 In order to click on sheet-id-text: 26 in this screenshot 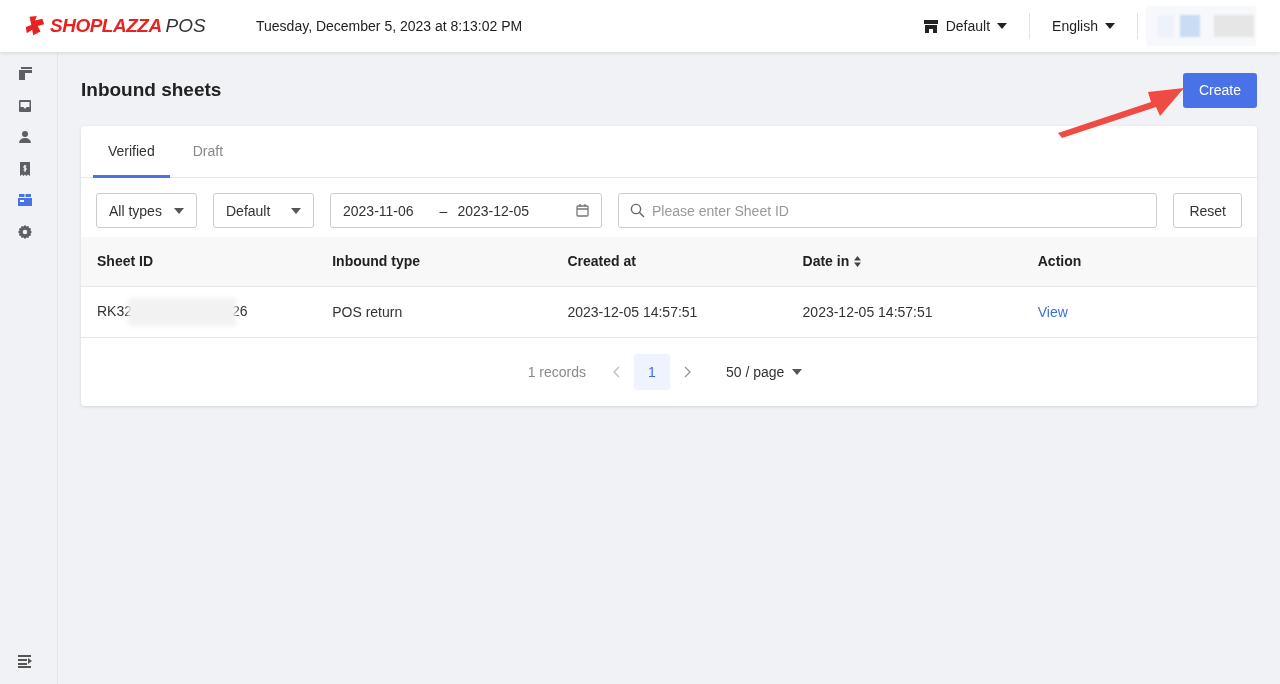, I will do `click(240, 310)`.